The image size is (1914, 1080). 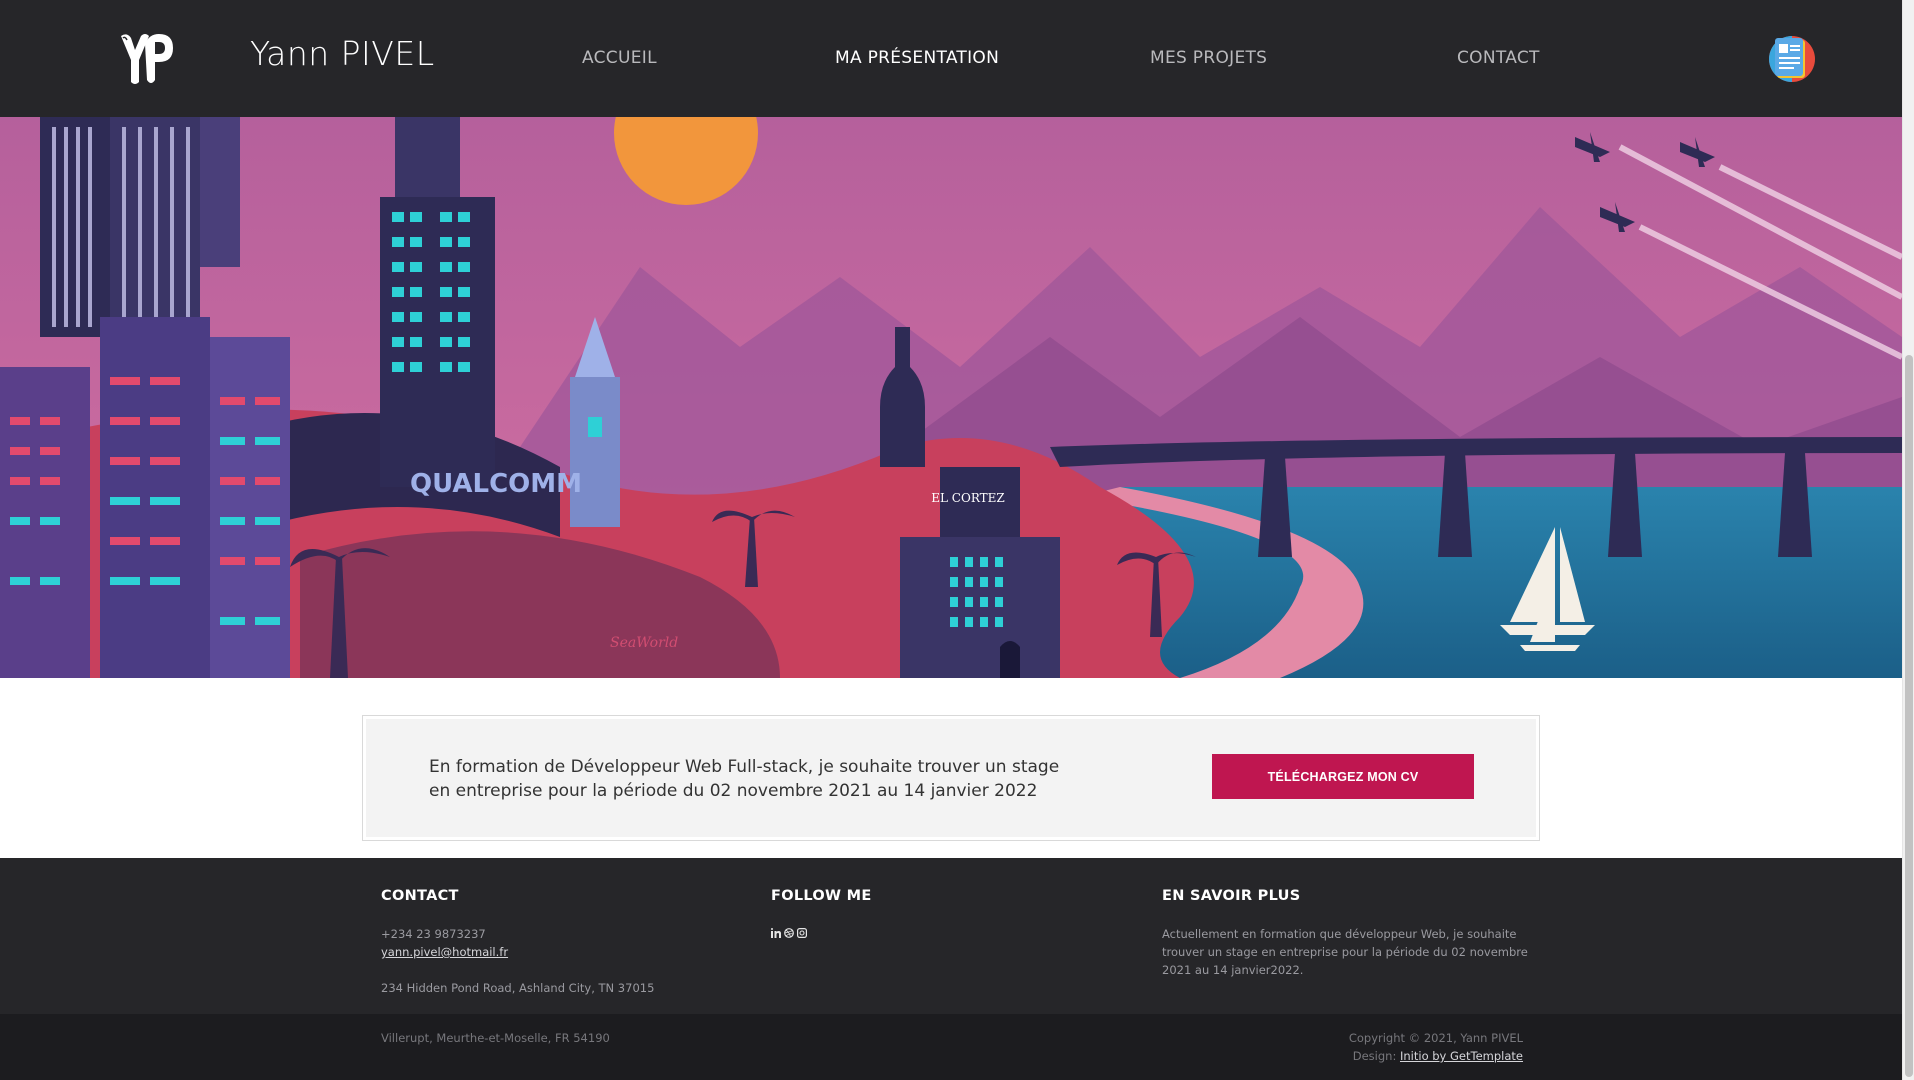 What do you see at coordinates (342, 53) in the screenshot?
I see `site-name: Yann PIVEL` at bounding box center [342, 53].